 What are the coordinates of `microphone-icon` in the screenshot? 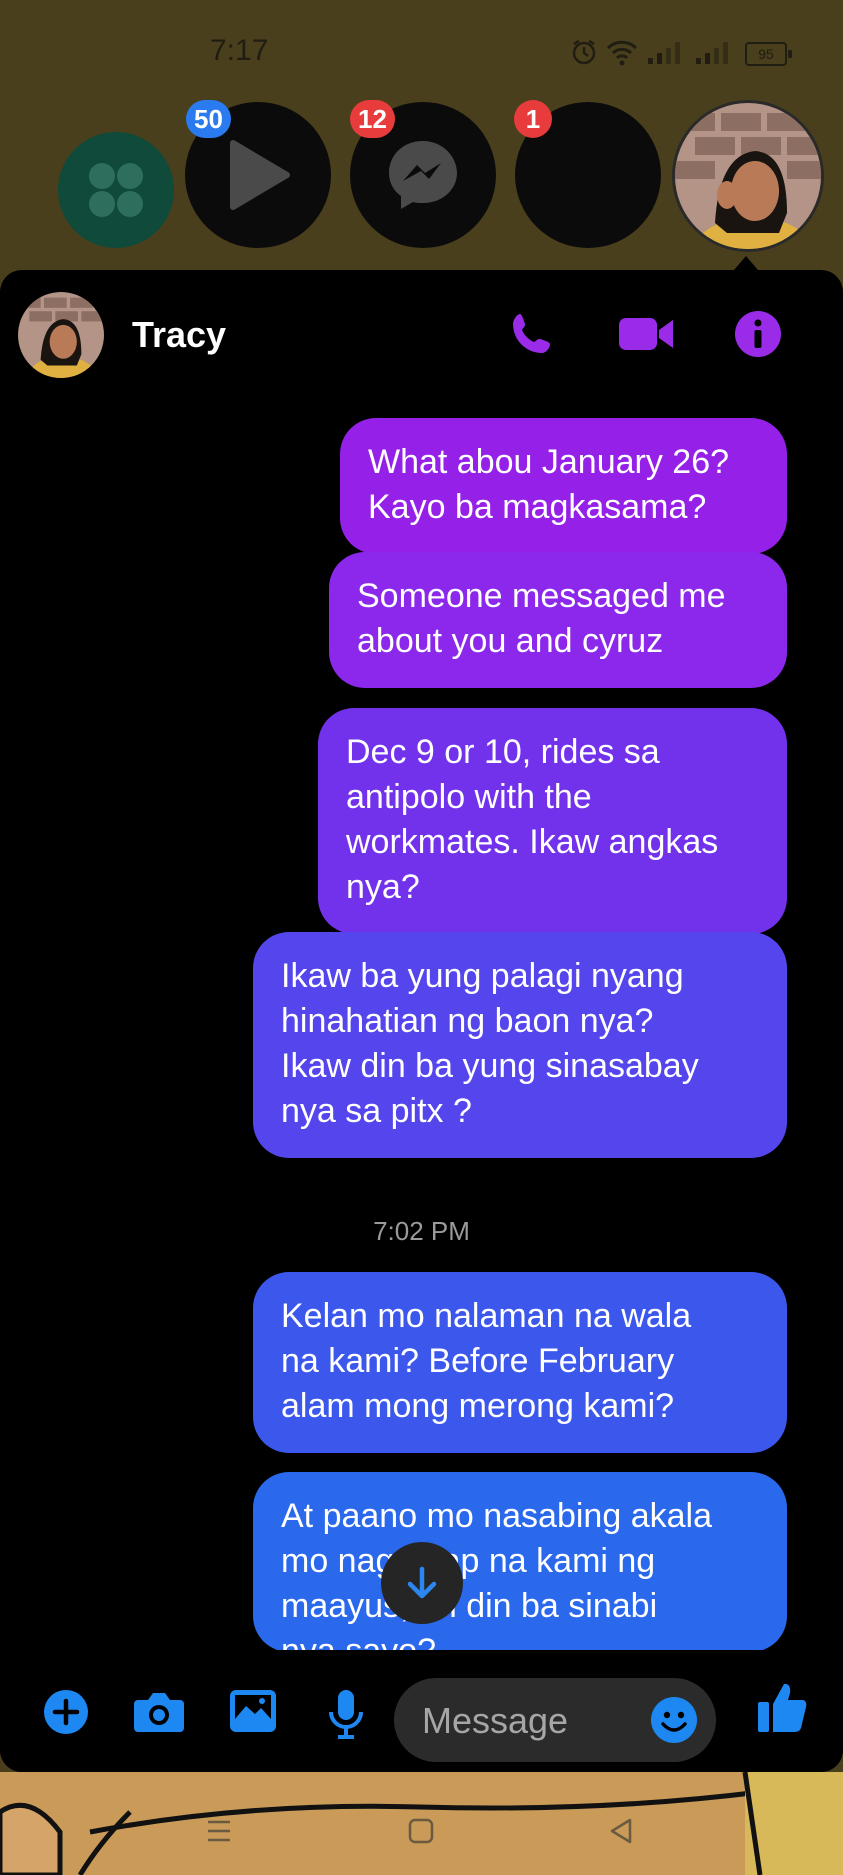 It's located at (346, 1714).